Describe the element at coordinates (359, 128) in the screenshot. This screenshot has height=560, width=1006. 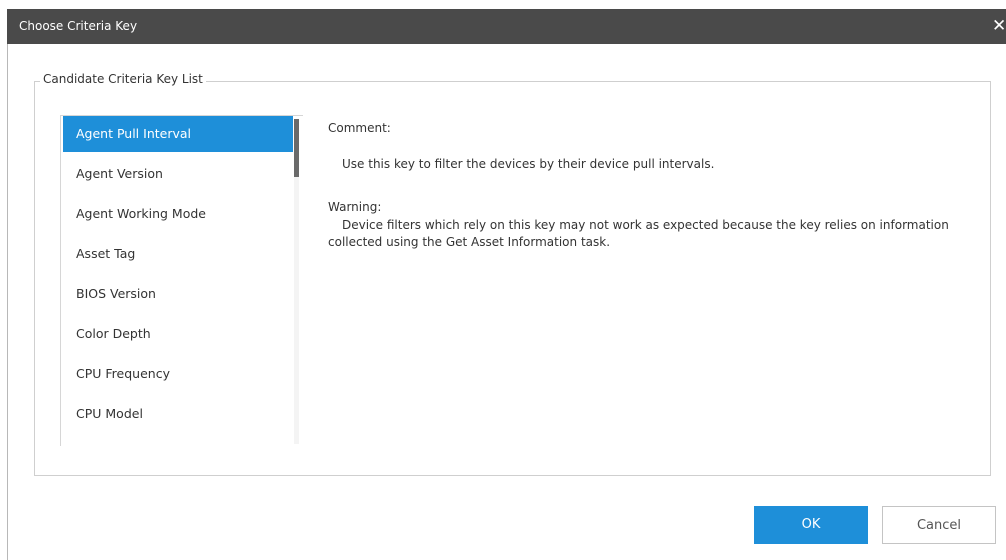
I see `comment-label: Comment:` at that location.